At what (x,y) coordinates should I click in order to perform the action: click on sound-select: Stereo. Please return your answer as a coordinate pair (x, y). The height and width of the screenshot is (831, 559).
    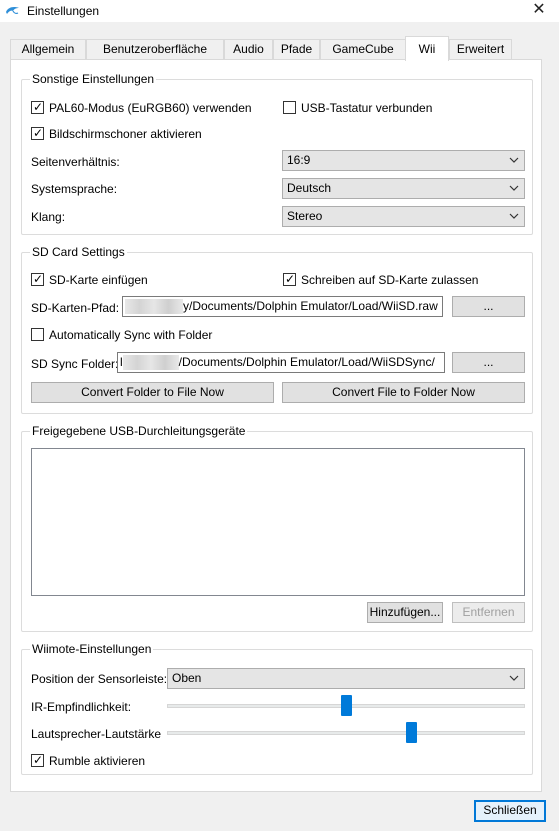
    Looking at the image, I should click on (403, 216).